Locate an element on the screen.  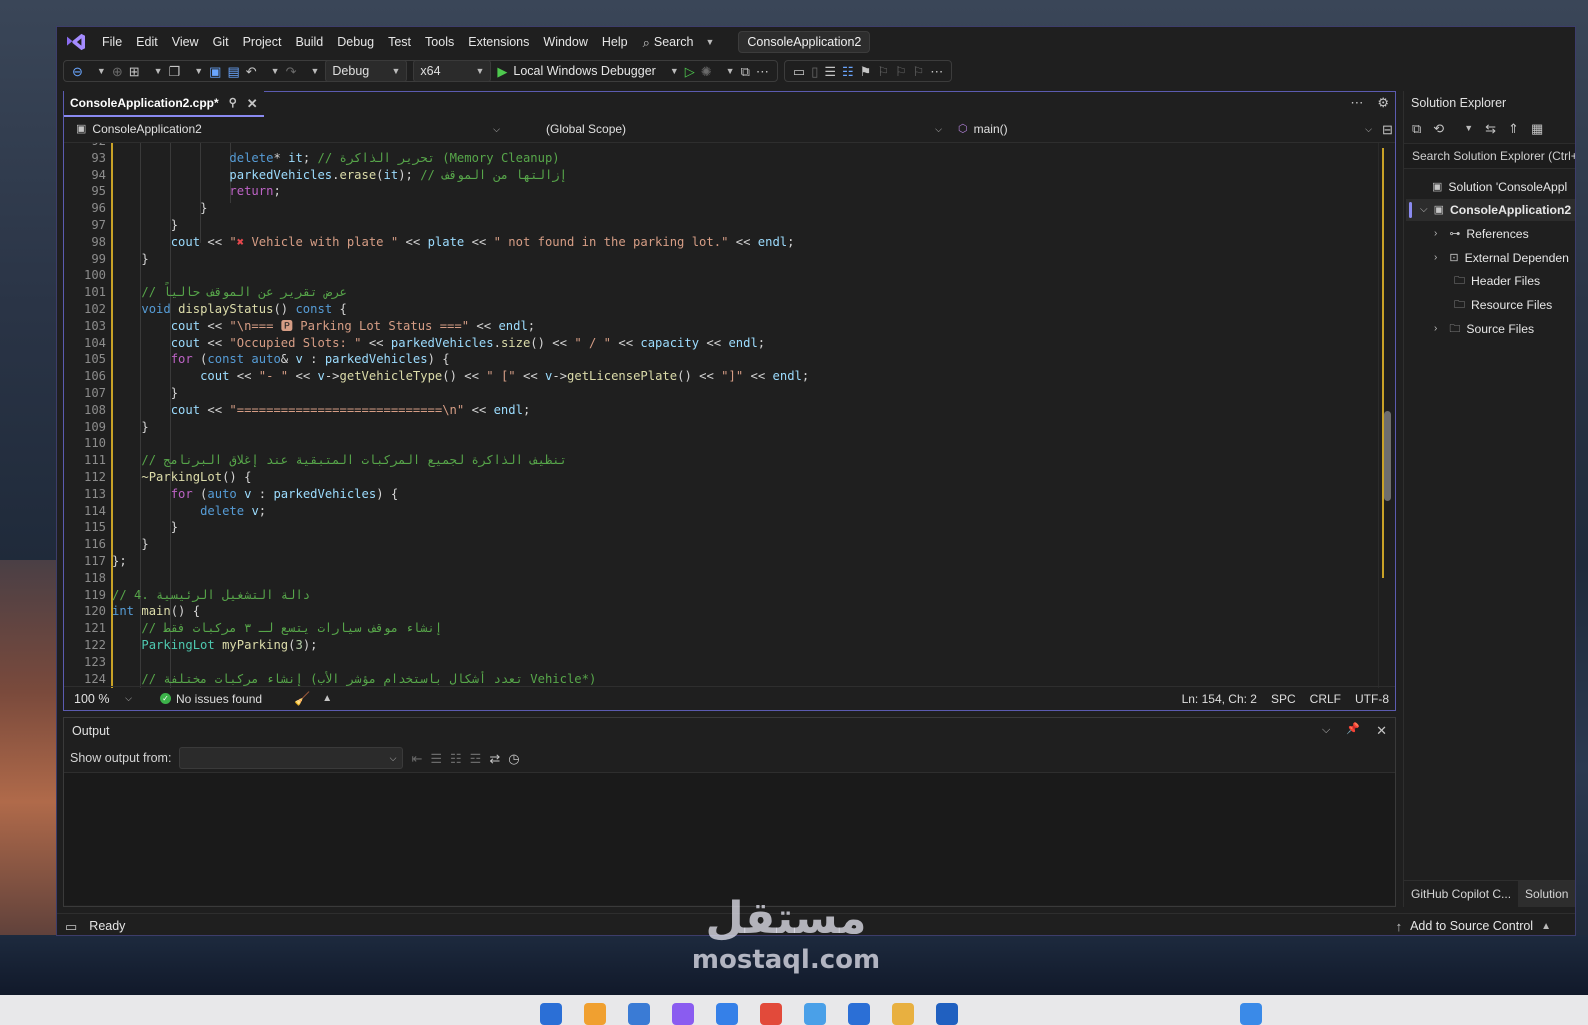
tree-item-references: › ⊶ References is located at coordinates (1481, 234).